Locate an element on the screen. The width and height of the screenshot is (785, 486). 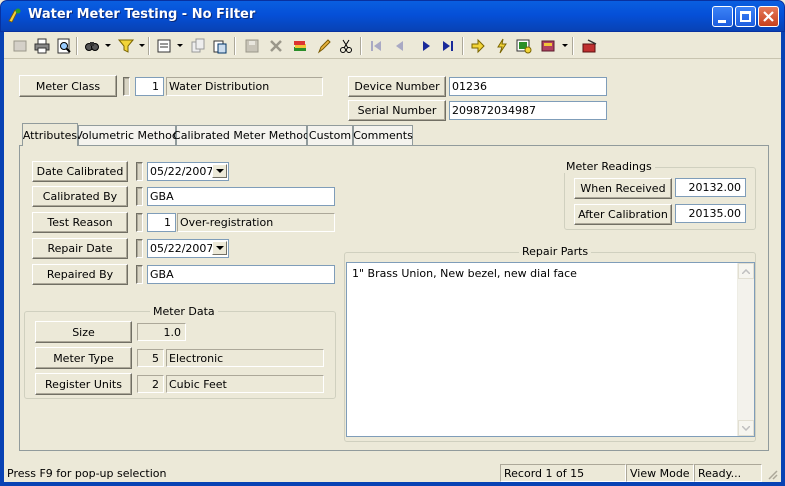
register-units-name: Cubic Feet is located at coordinates (245, 384).